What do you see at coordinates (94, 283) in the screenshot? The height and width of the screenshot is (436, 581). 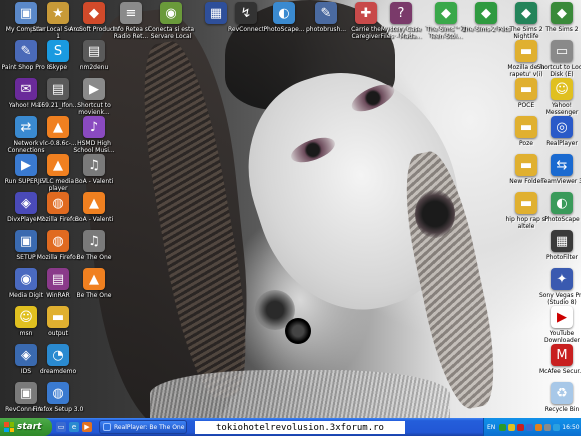 I see `desktop-icon: ▲ Be The One` at bounding box center [94, 283].